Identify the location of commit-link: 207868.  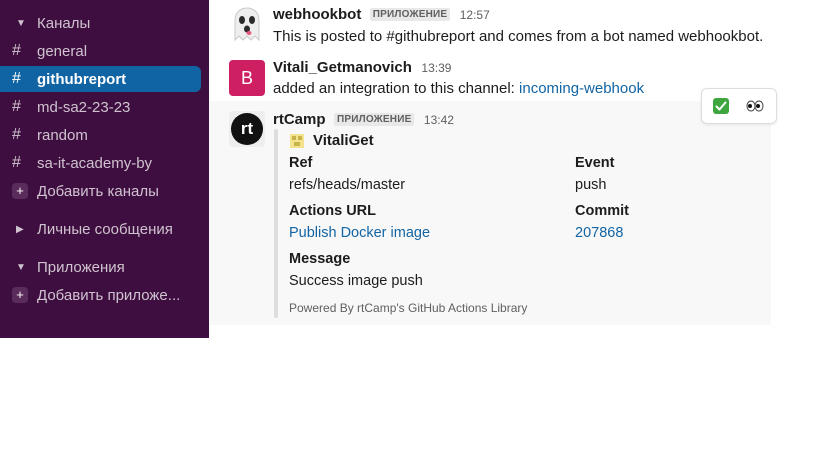
(599, 233).